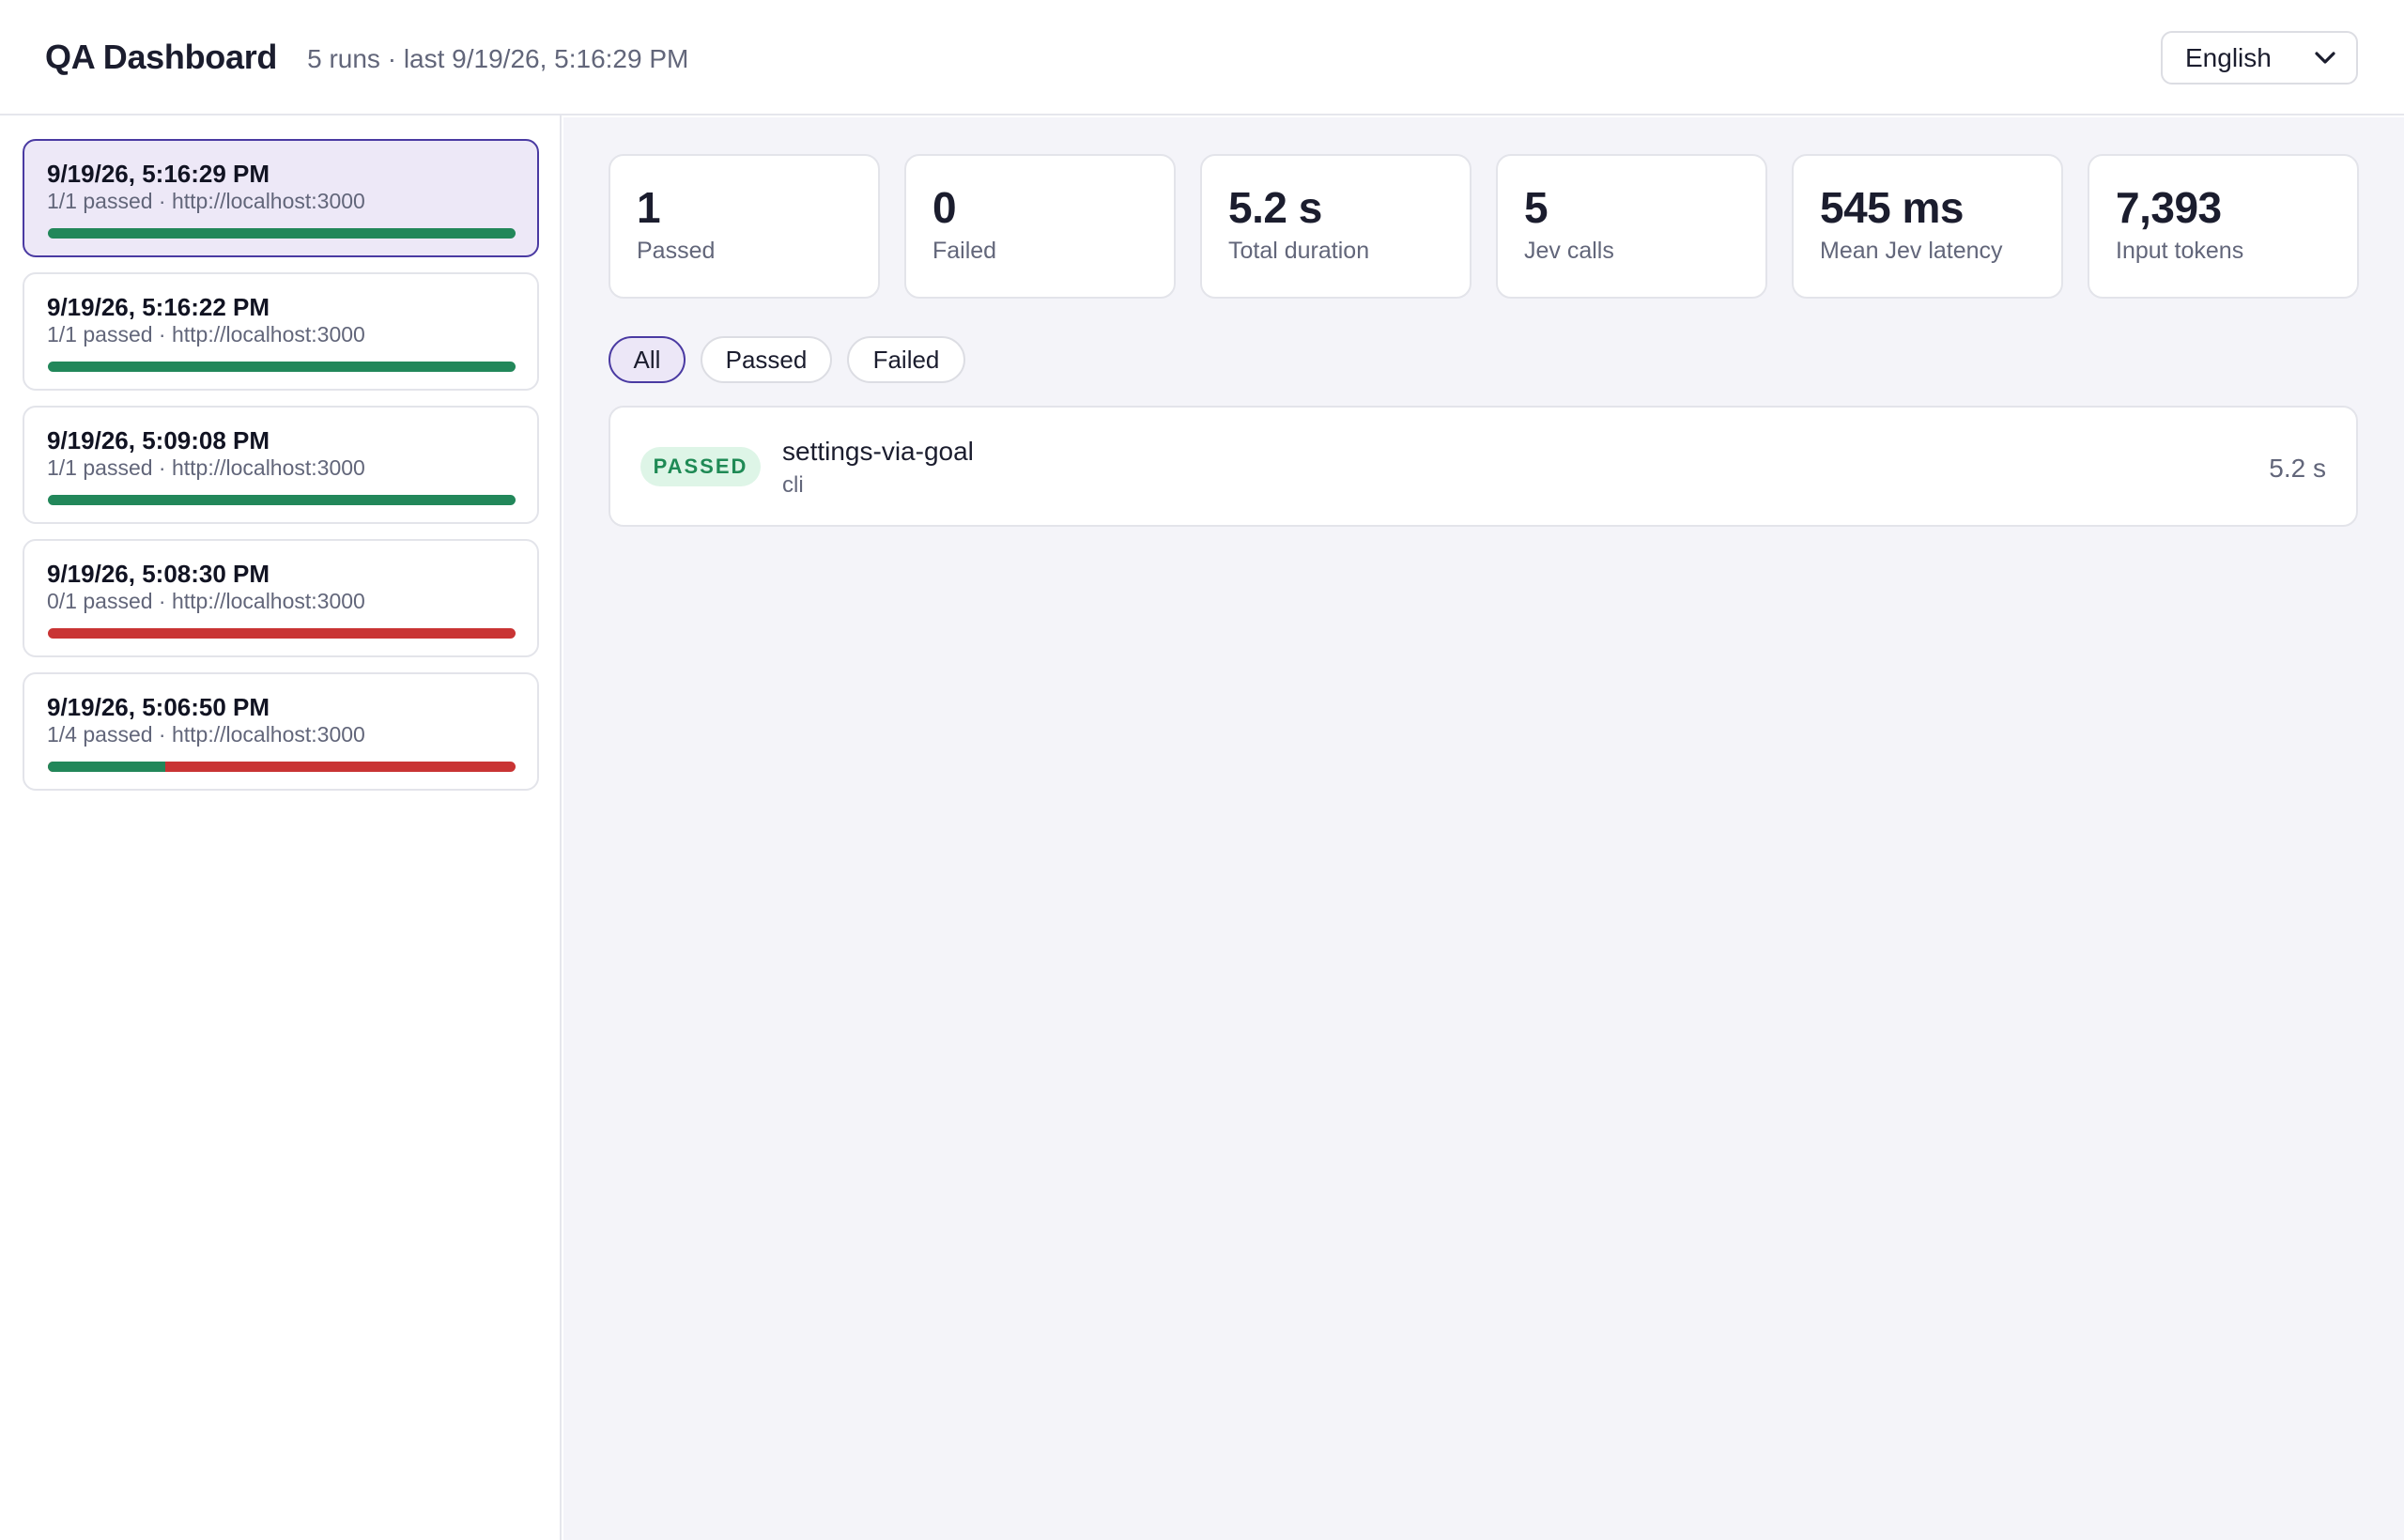 The height and width of the screenshot is (1540, 2404). What do you see at coordinates (158, 174) in the screenshot?
I see `run-title: 9/19/26, 5:16:29 PM` at bounding box center [158, 174].